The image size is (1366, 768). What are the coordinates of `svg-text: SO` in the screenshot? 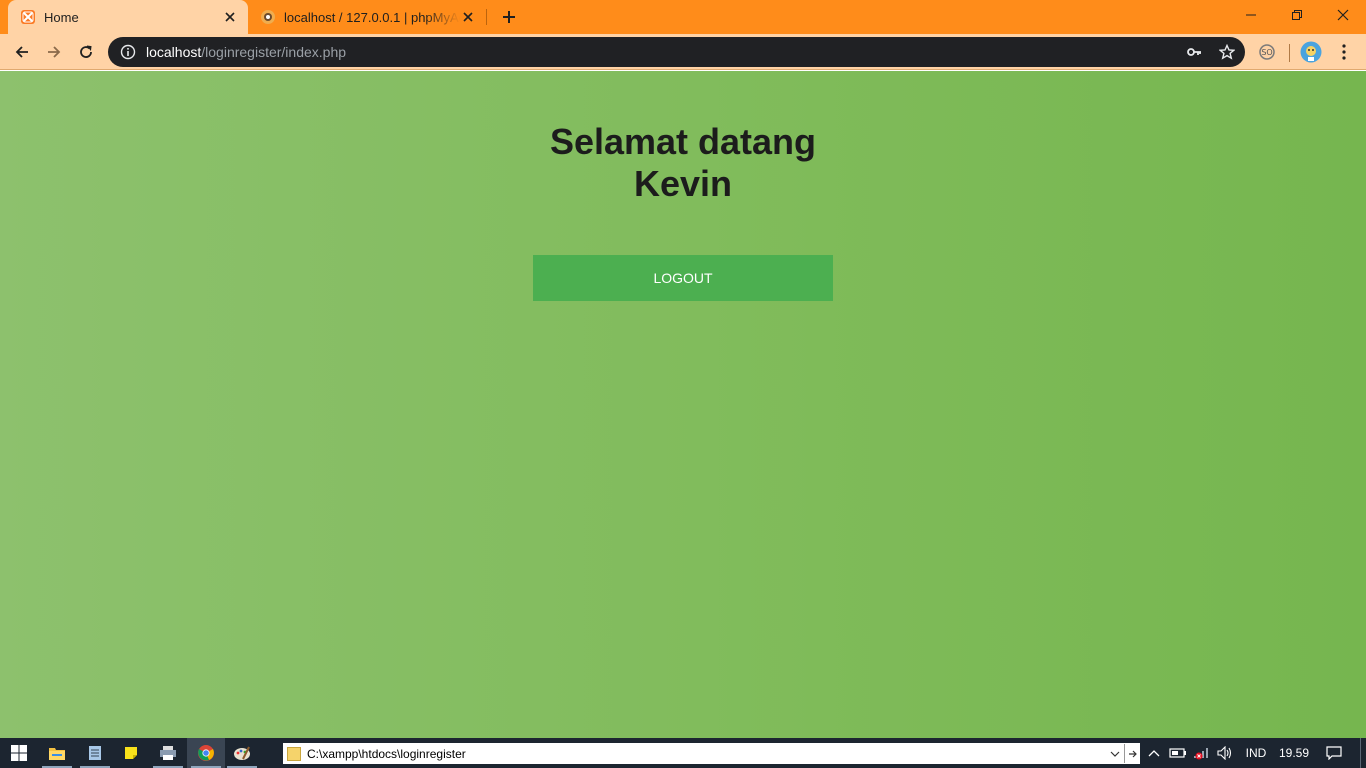 It's located at (1266, 52).